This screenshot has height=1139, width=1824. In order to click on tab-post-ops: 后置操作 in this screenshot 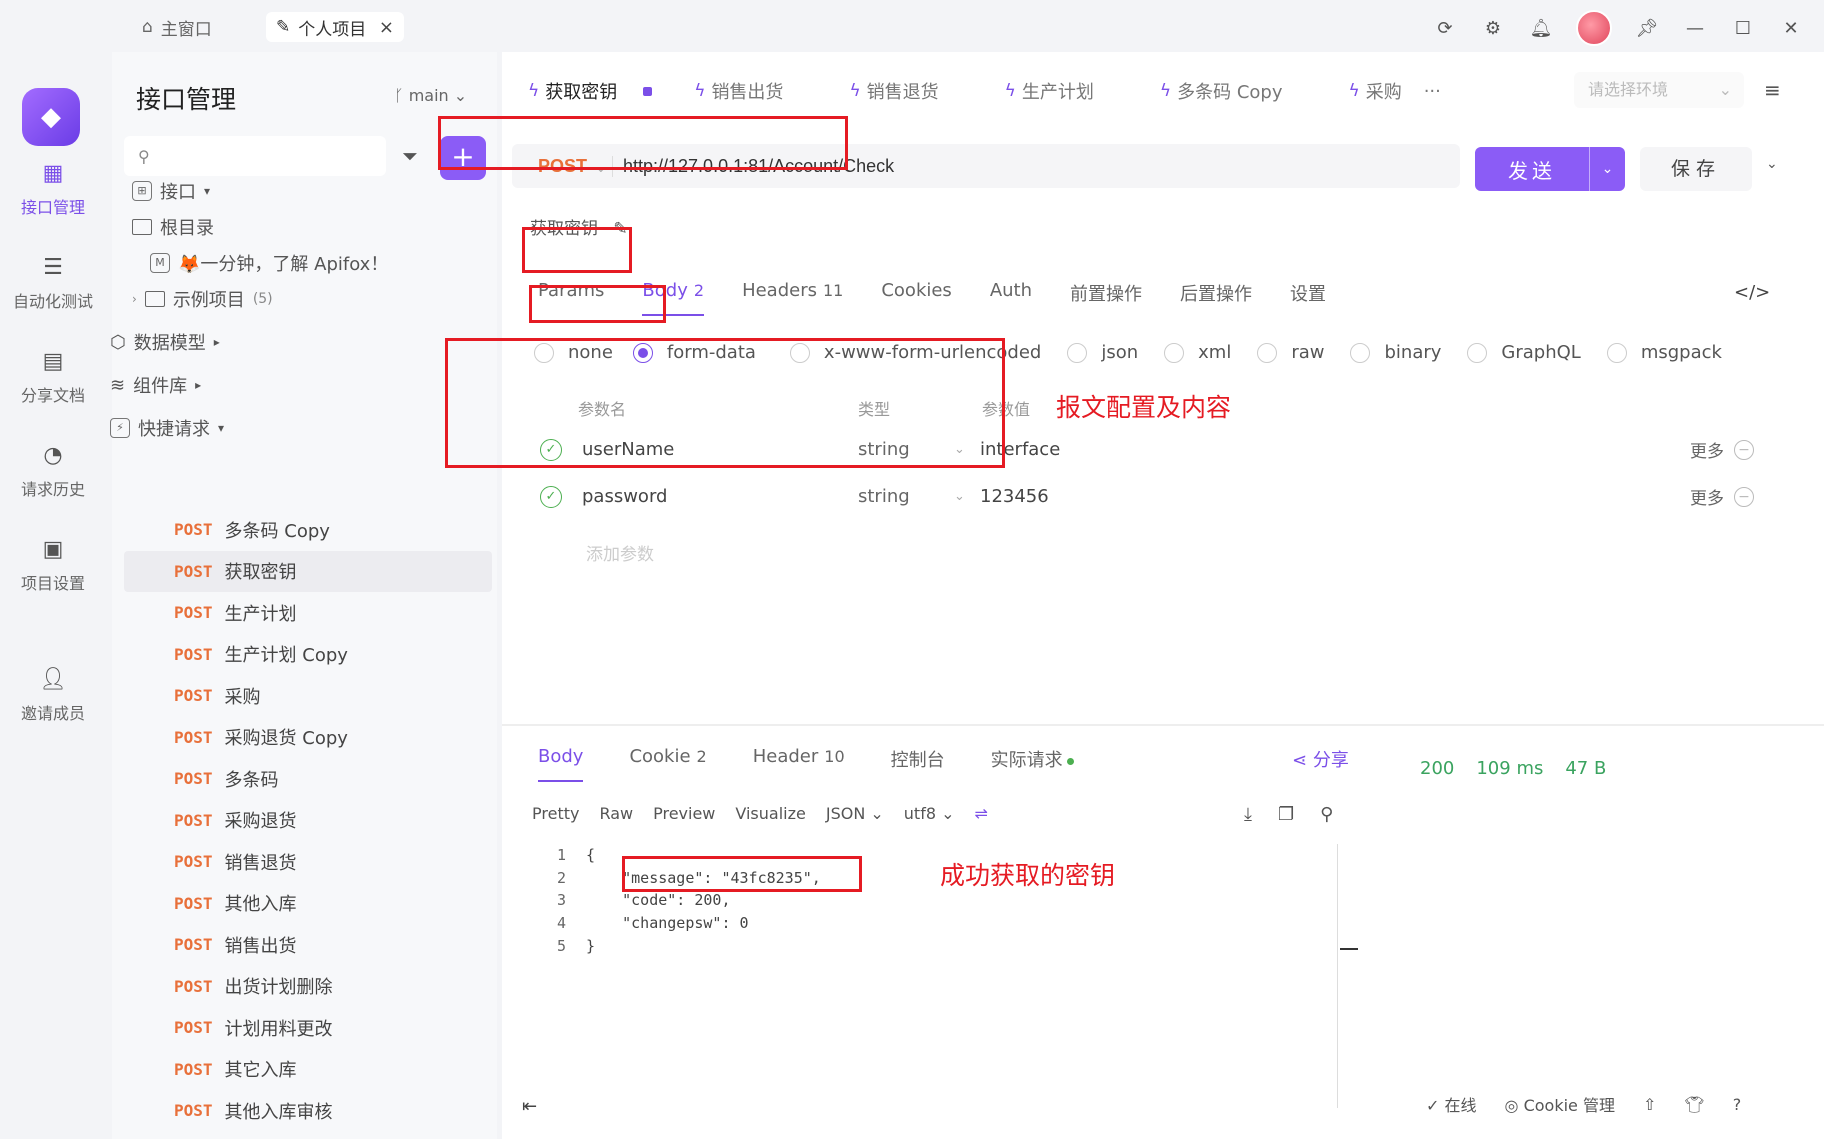, I will do `click(1216, 298)`.